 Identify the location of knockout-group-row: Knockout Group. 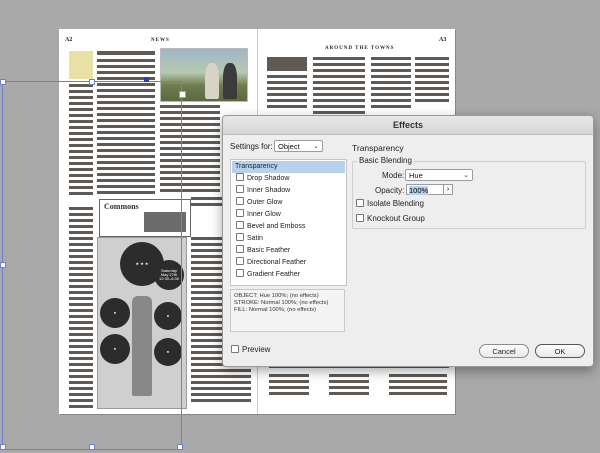
(390, 218).